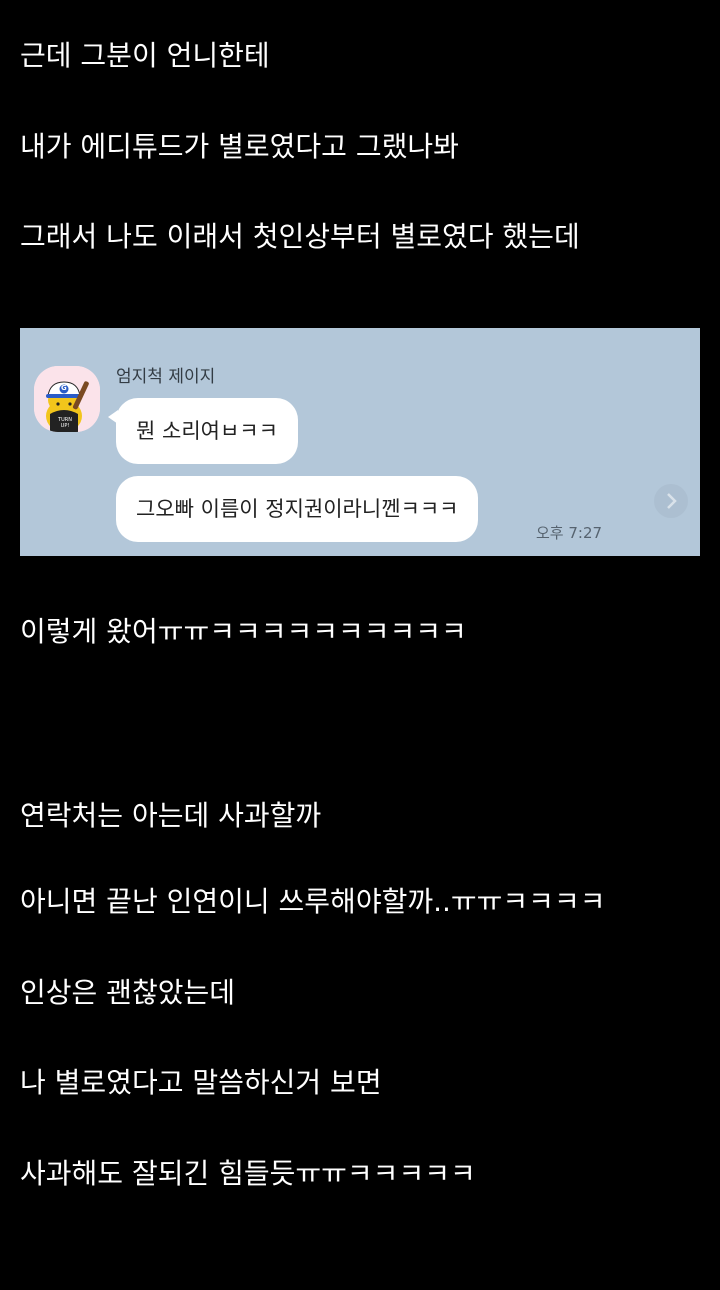 The image size is (720, 1290). Describe the element at coordinates (127, 992) in the screenshot. I see `post-text-line: 인상은 괜찮았는데` at that location.